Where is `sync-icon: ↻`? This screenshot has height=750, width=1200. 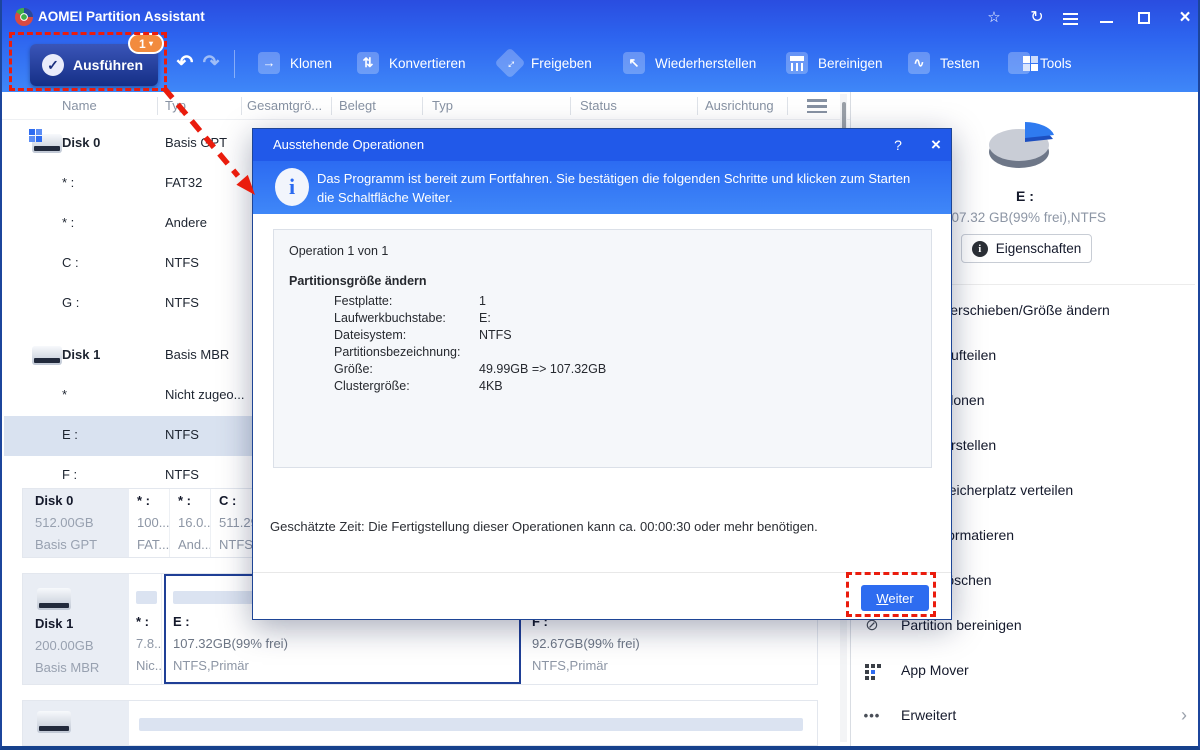
sync-icon: ↻ is located at coordinates (1037, 18).